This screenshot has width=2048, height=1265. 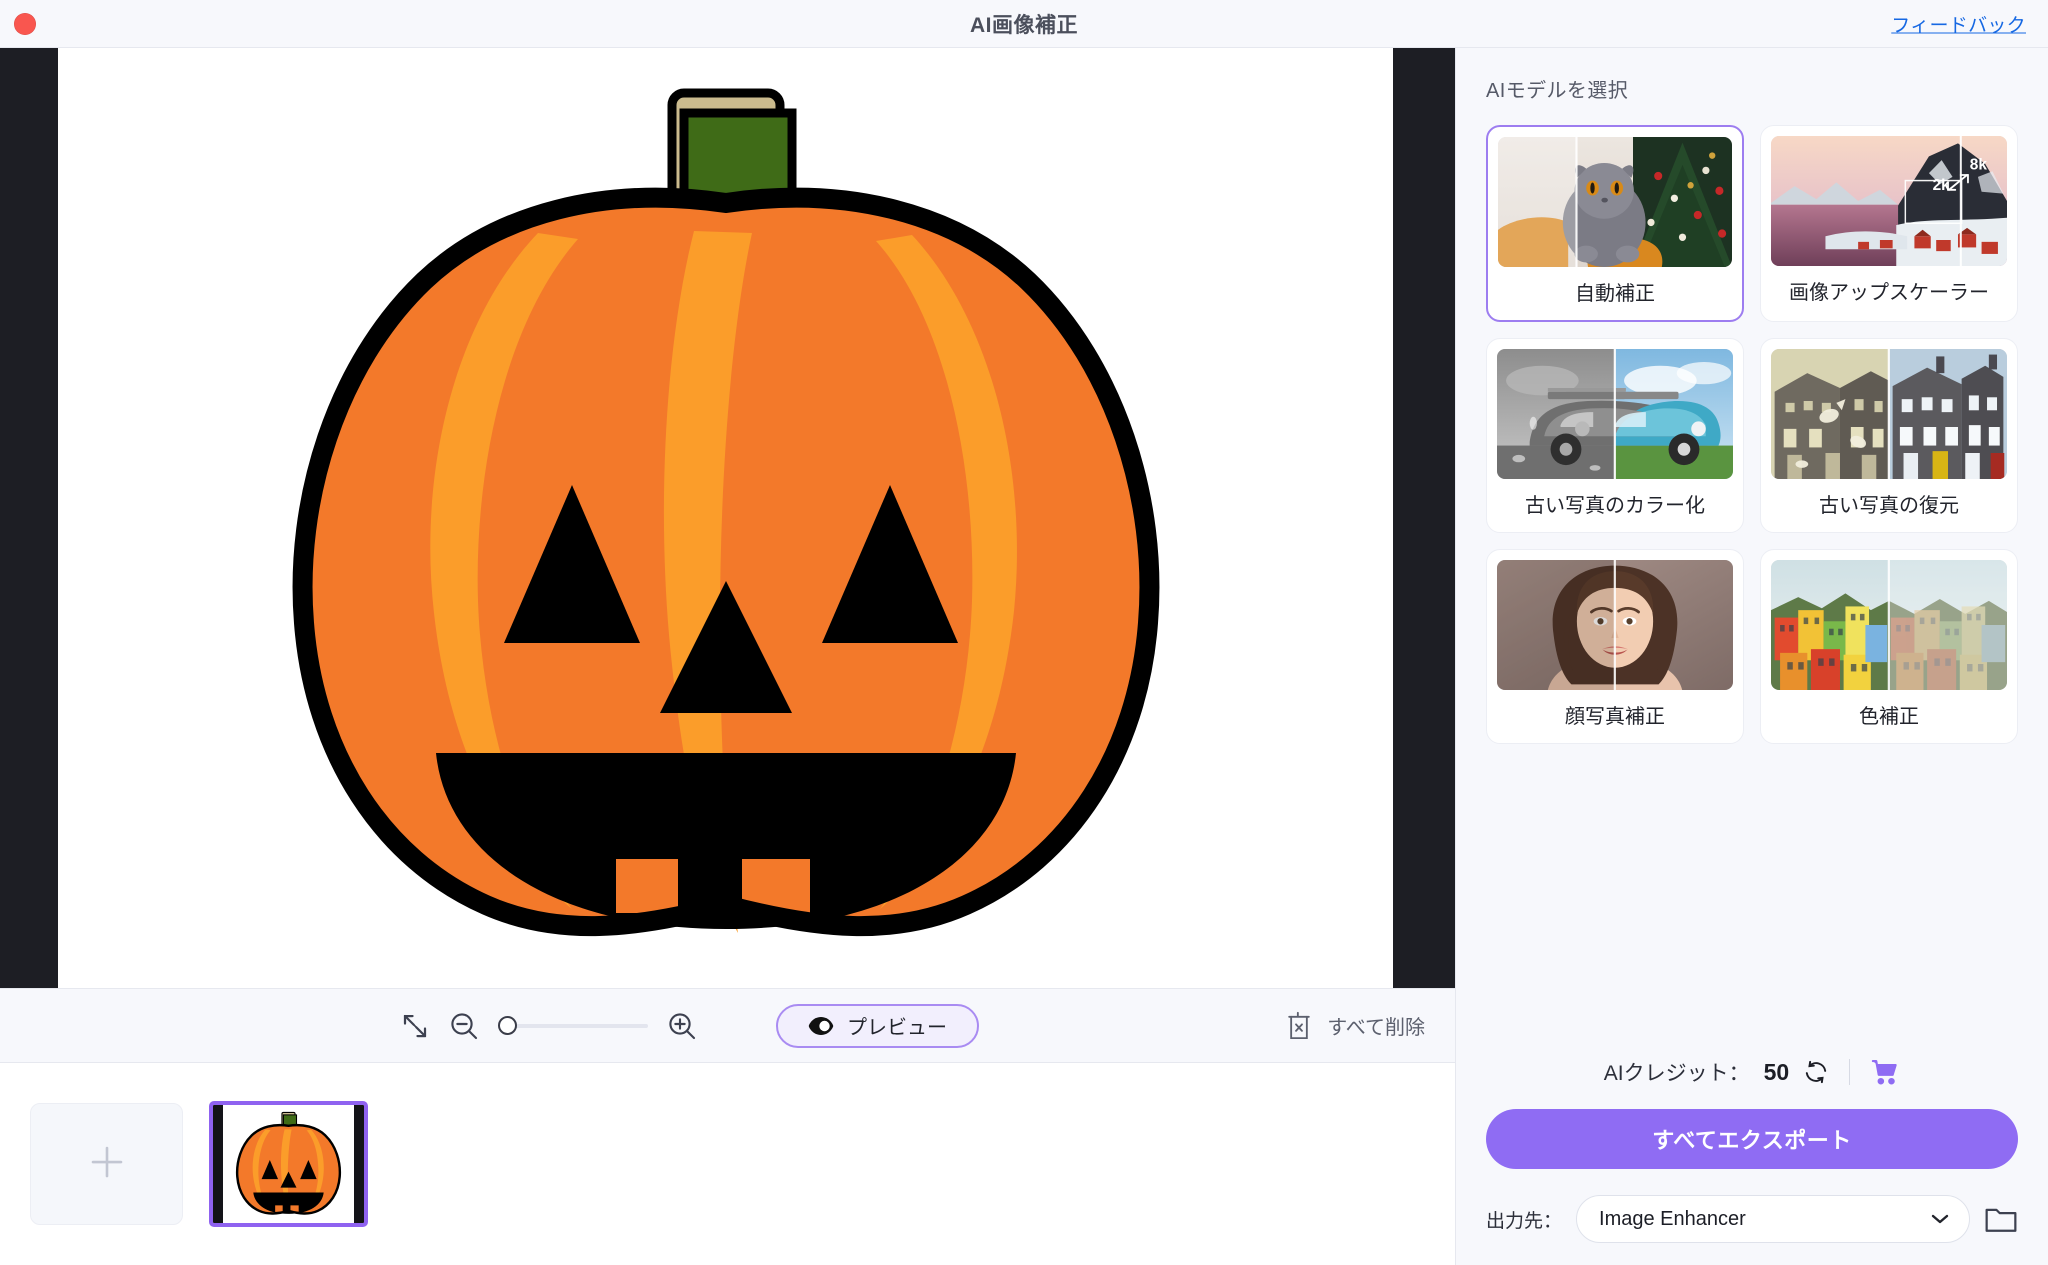 I want to click on model-card-color-correction: 色補正, so click(x=1889, y=646).